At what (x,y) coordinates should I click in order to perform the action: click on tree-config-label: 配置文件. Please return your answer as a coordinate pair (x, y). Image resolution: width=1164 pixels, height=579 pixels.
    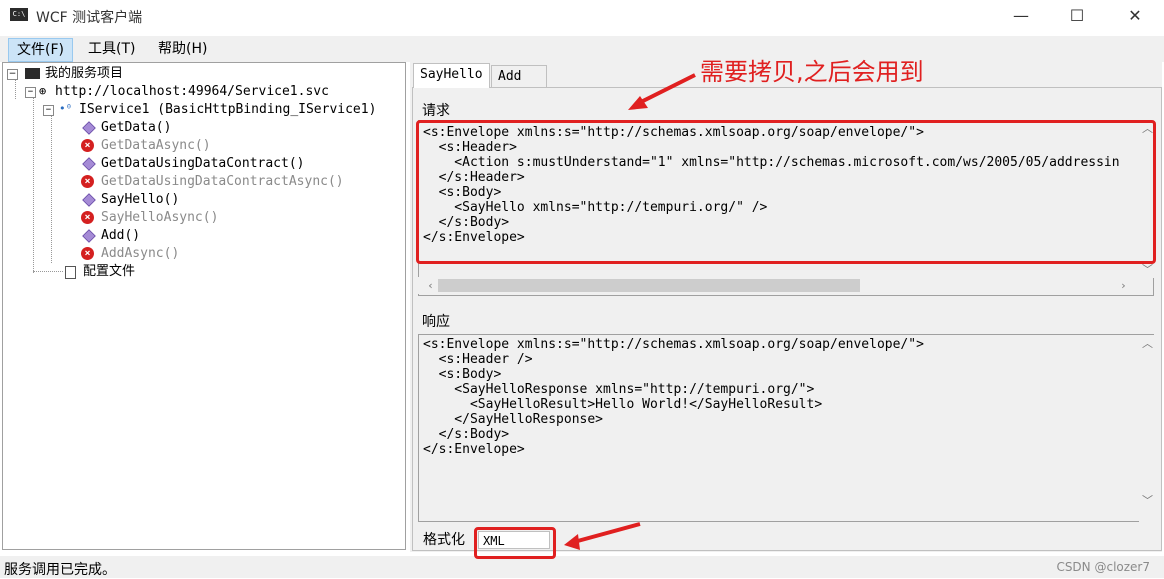
    Looking at the image, I should click on (109, 271).